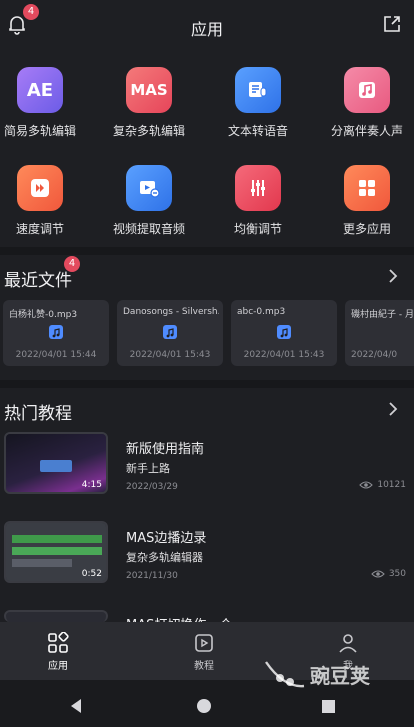 This screenshot has width=414, height=727. I want to click on recent-file-card: abc-0.mp3 2022/04/01 15:43, so click(284, 333).